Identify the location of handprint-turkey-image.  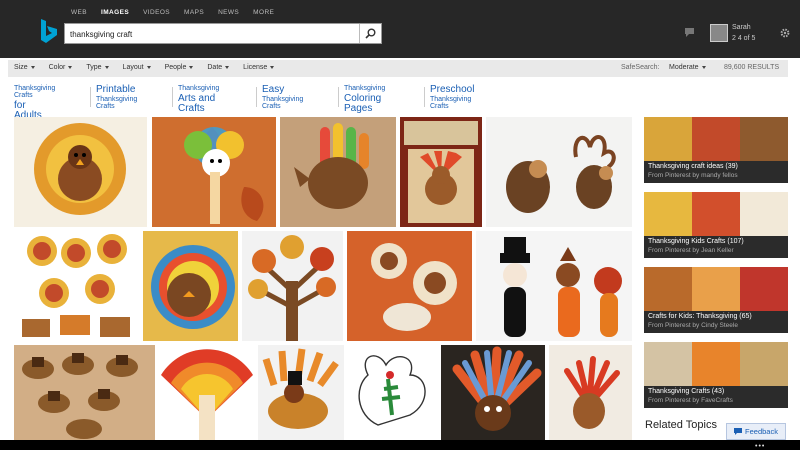
(338, 172).